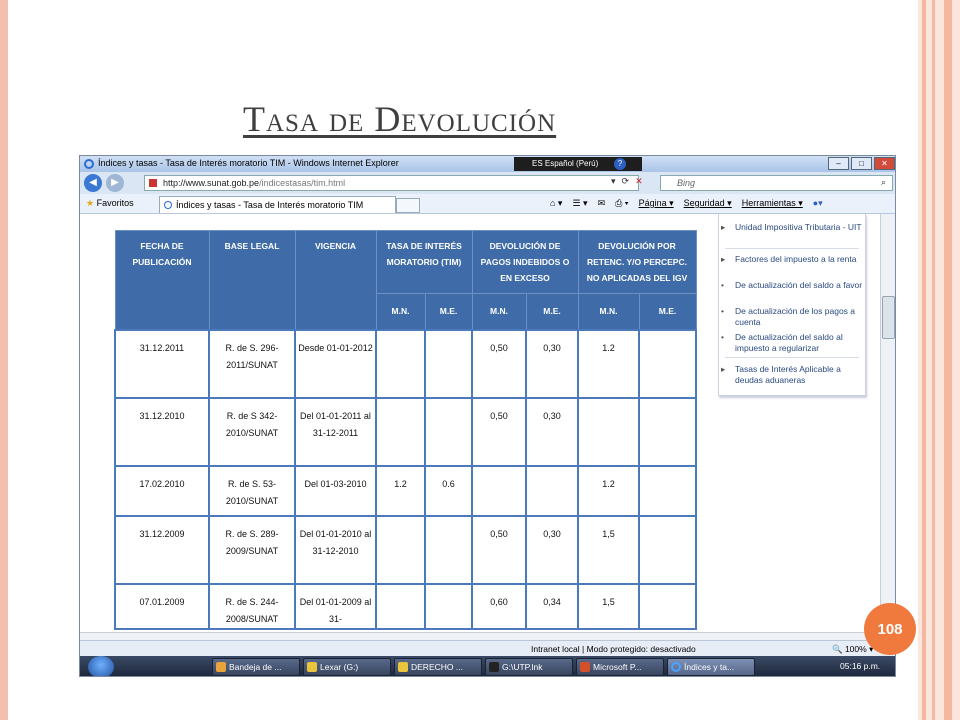  Describe the element at coordinates (556, 203) in the screenshot. I see `home-icon: ⌂ ▾` at that location.